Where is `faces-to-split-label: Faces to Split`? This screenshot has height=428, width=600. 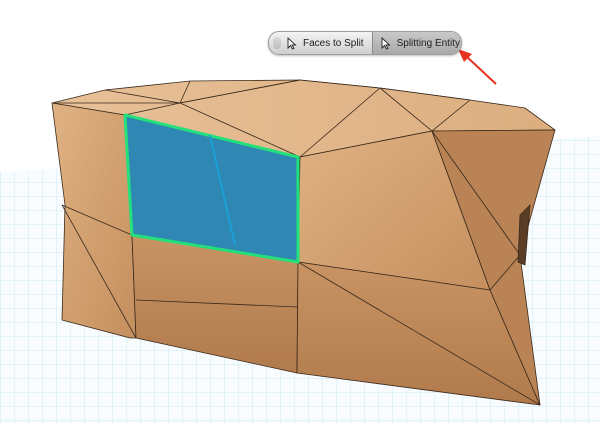
faces-to-split-label: Faces to Split is located at coordinates (333, 43).